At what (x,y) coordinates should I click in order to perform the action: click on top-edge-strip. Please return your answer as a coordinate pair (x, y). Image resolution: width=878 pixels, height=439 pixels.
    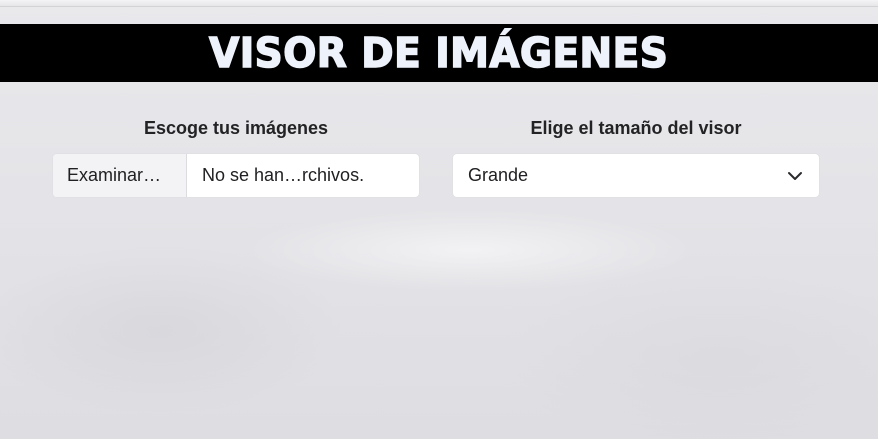
    Looking at the image, I should click on (439, 3).